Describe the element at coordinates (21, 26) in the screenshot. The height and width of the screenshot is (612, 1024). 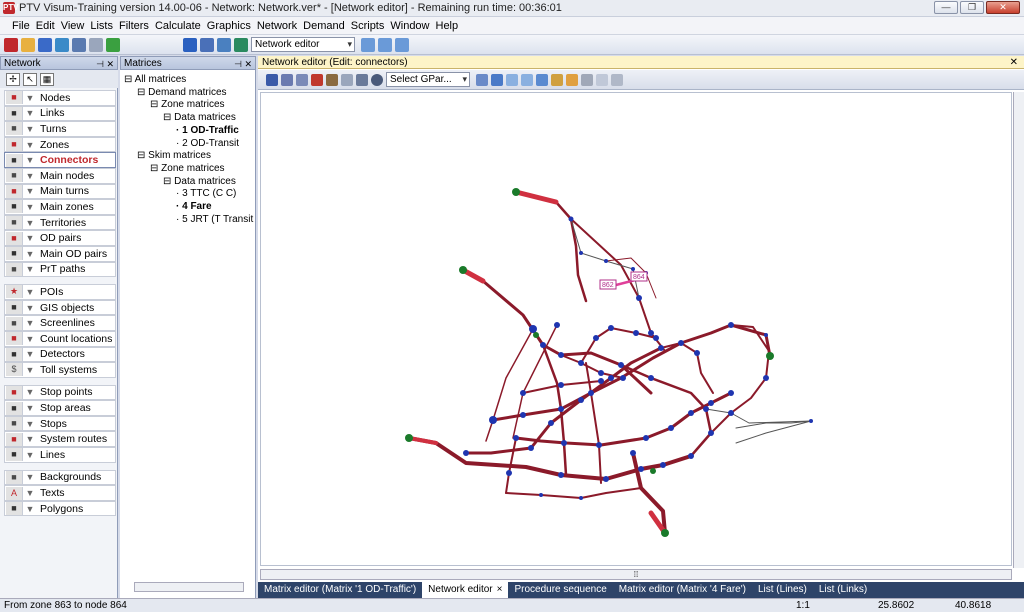
I see `menu-file: File` at that location.